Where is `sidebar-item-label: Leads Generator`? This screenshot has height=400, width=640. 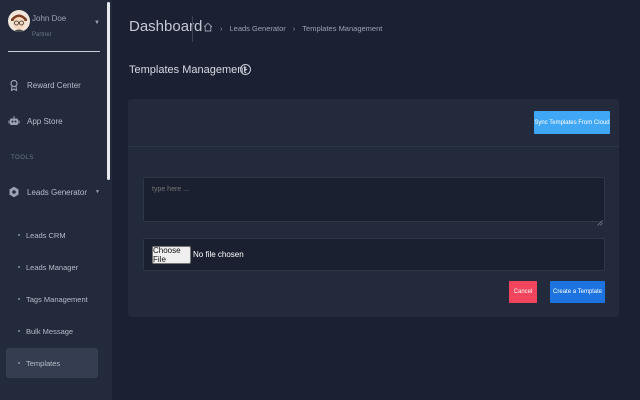
sidebar-item-label: Leads Generator is located at coordinates (57, 192).